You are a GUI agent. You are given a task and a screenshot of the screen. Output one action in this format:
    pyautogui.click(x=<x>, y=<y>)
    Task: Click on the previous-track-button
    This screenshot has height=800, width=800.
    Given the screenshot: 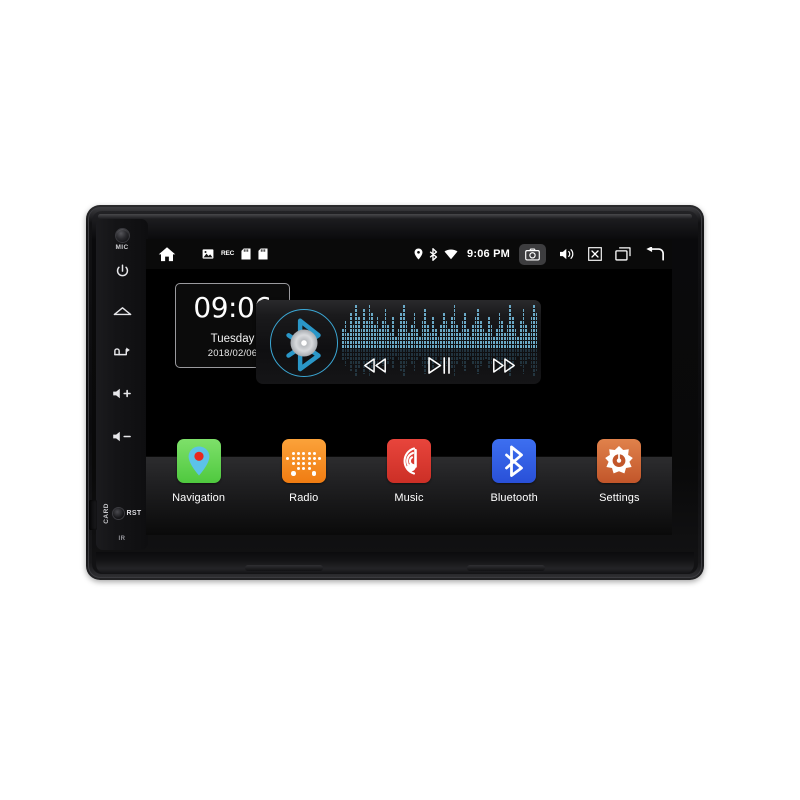 What is the action you would take?
    pyautogui.click(x=375, y=365)
    